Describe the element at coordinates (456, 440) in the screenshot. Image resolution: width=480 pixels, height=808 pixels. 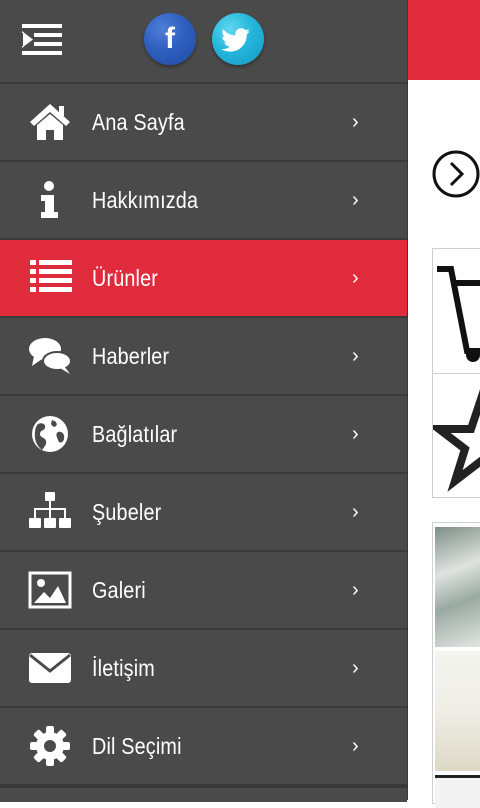
I see `star-icon` at that location.